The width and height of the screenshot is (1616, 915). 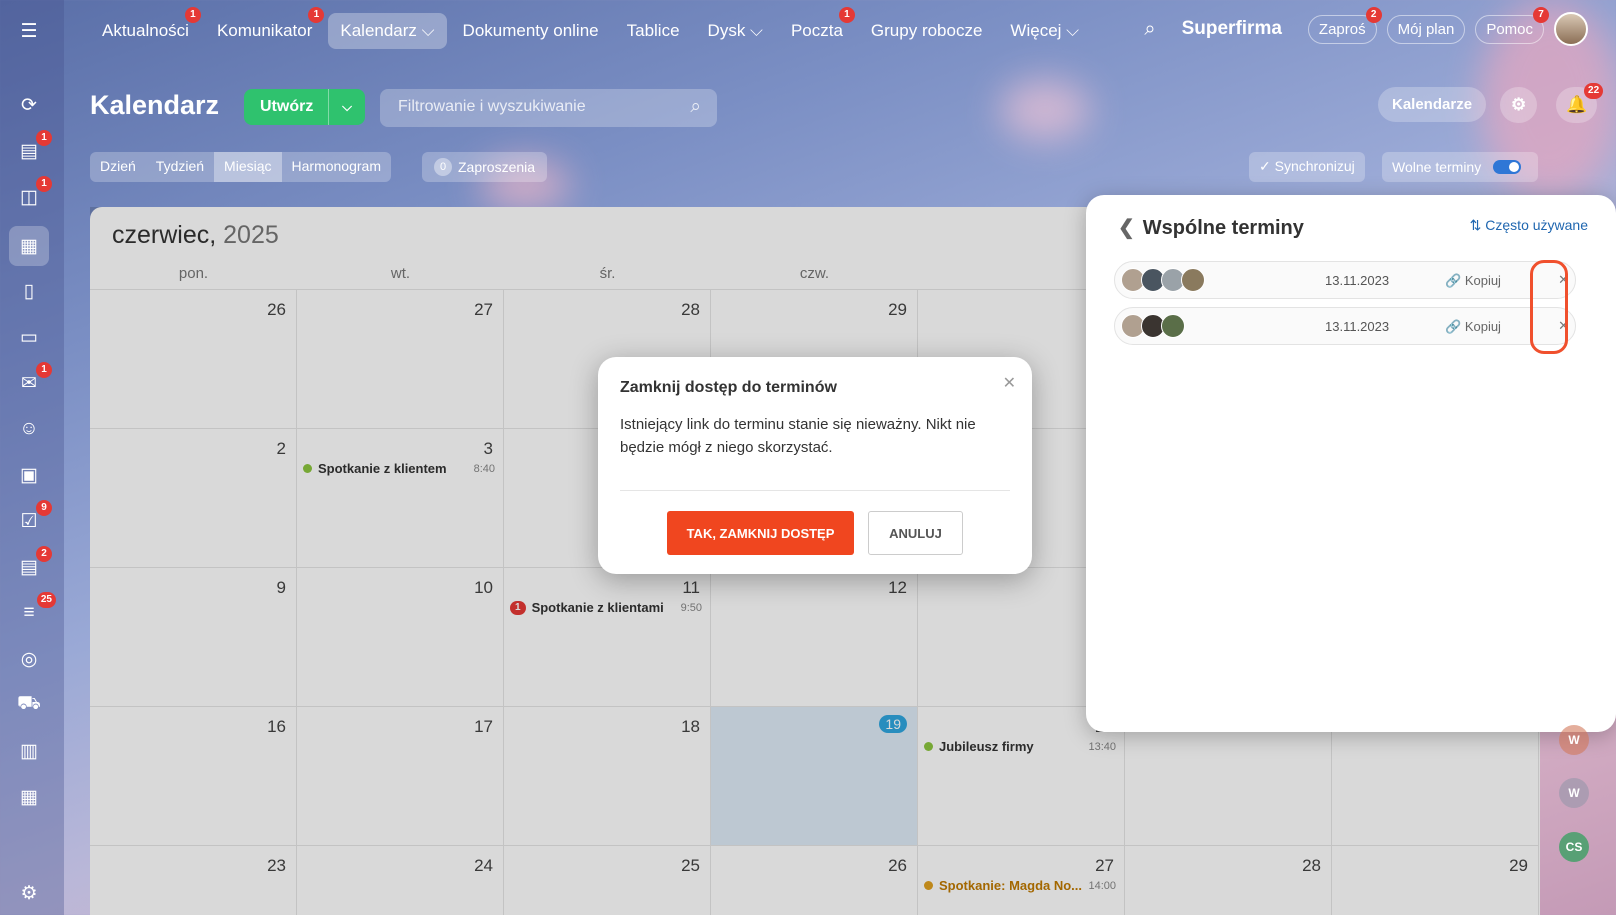 I want to click on nav-item-mail: Poczta 1, so click(x=817, y=28).